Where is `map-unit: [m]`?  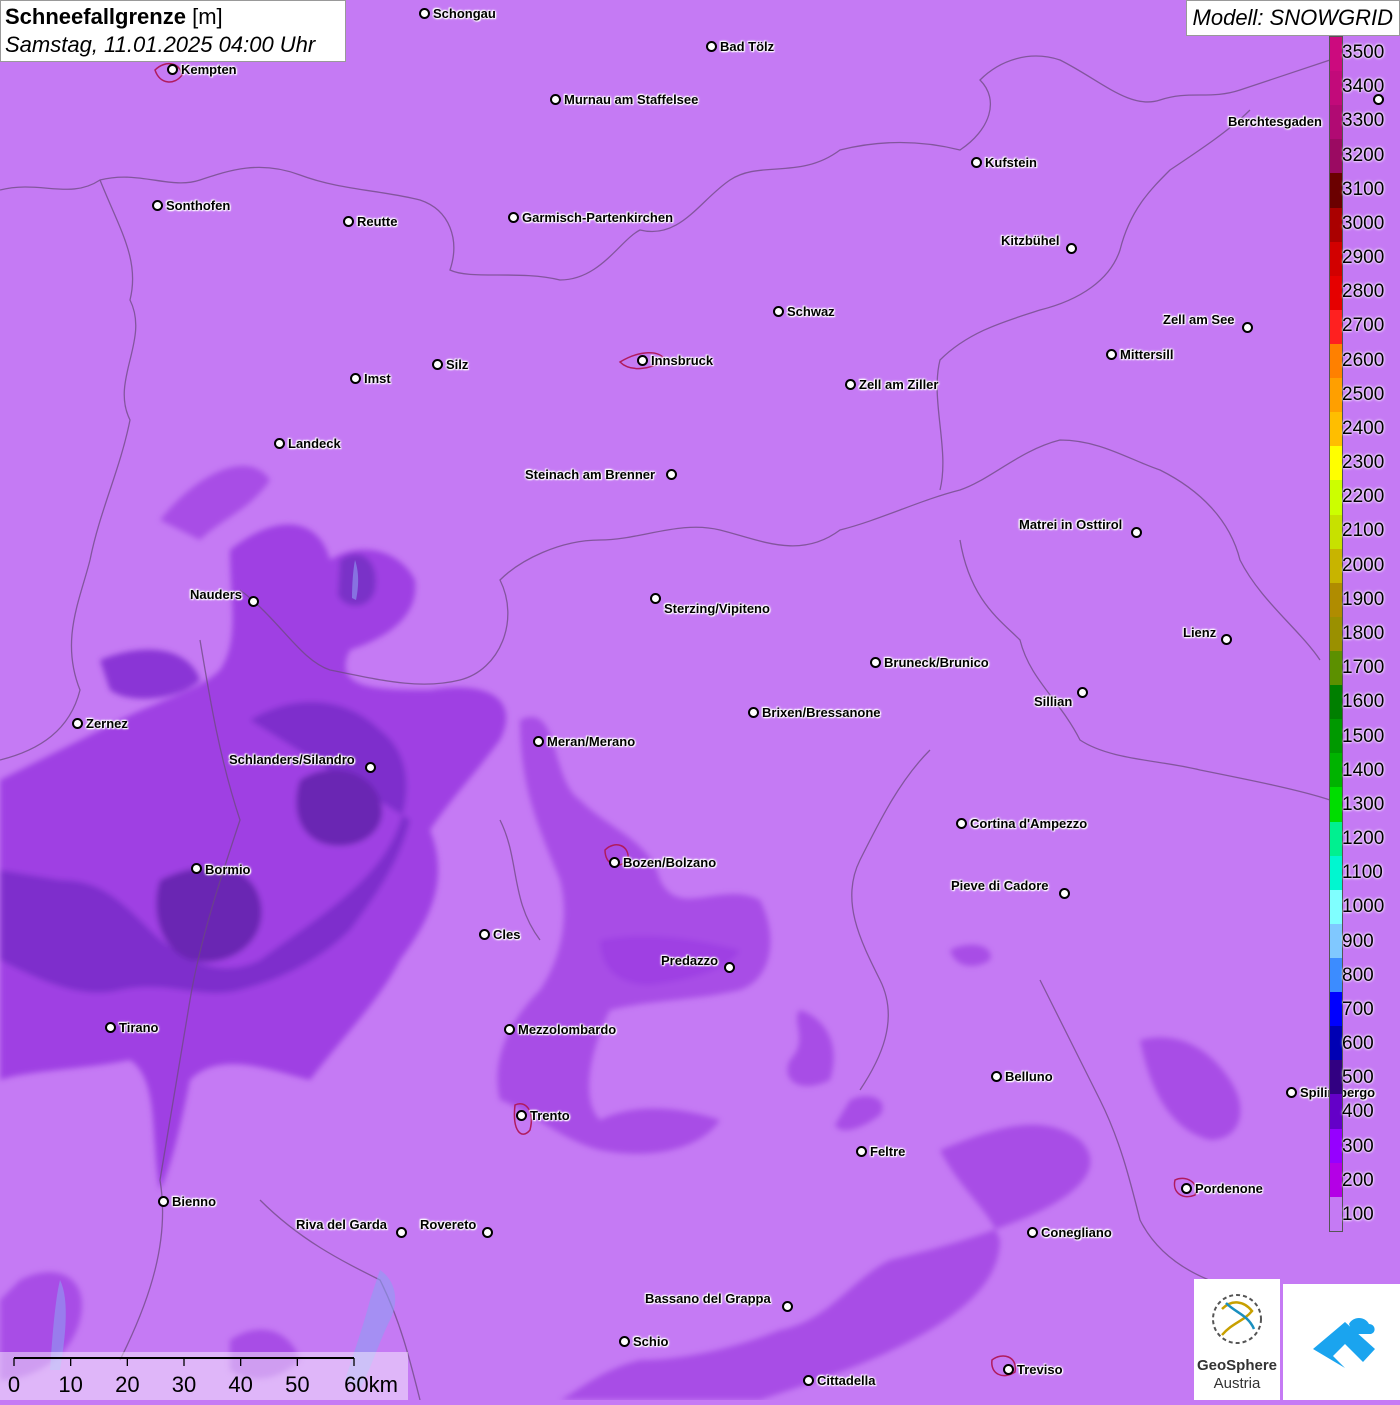
map-unit: [m] is located at coordinates (207, 16).